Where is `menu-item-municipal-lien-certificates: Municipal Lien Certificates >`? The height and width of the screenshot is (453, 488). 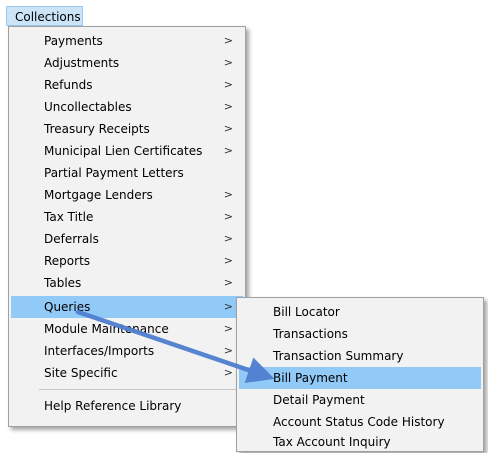 menu-item-municipal-lien-certificates: Municipal Lien Certificates > is located at coordinates (127, 151).